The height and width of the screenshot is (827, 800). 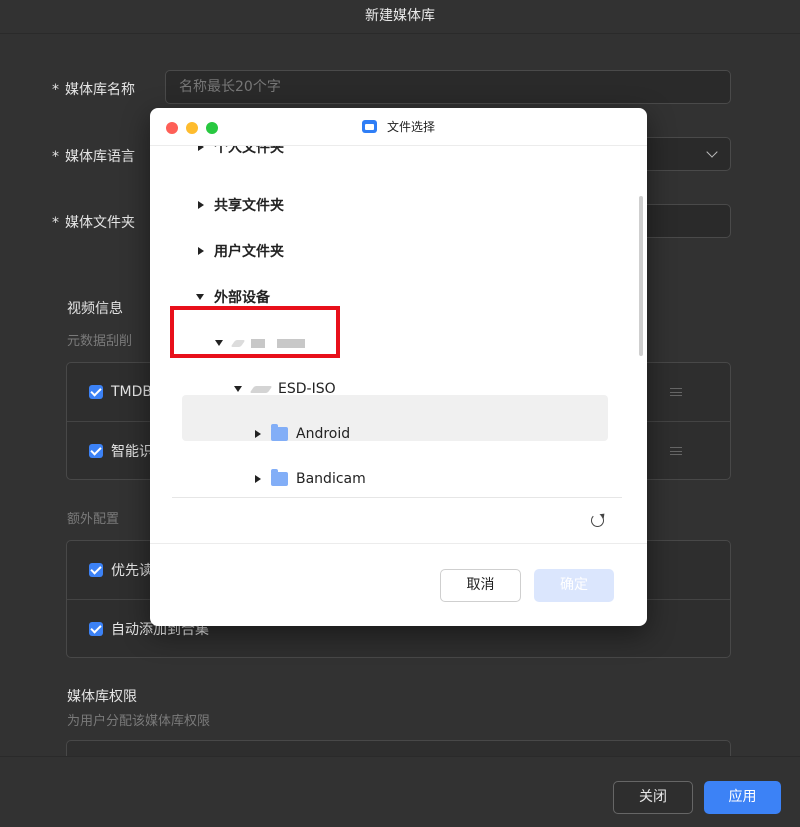 I want to click on tree-item-bandicam: Bandicam, so click(x=310, y=479).